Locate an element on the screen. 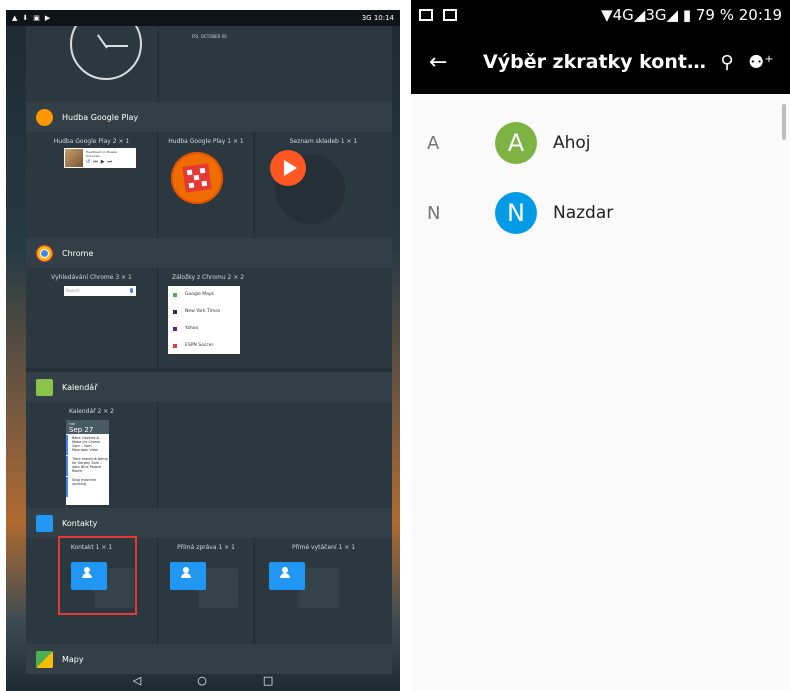 This screenshot has height=691, width=790. email-notification-icon is located at coordinates (426, 15).